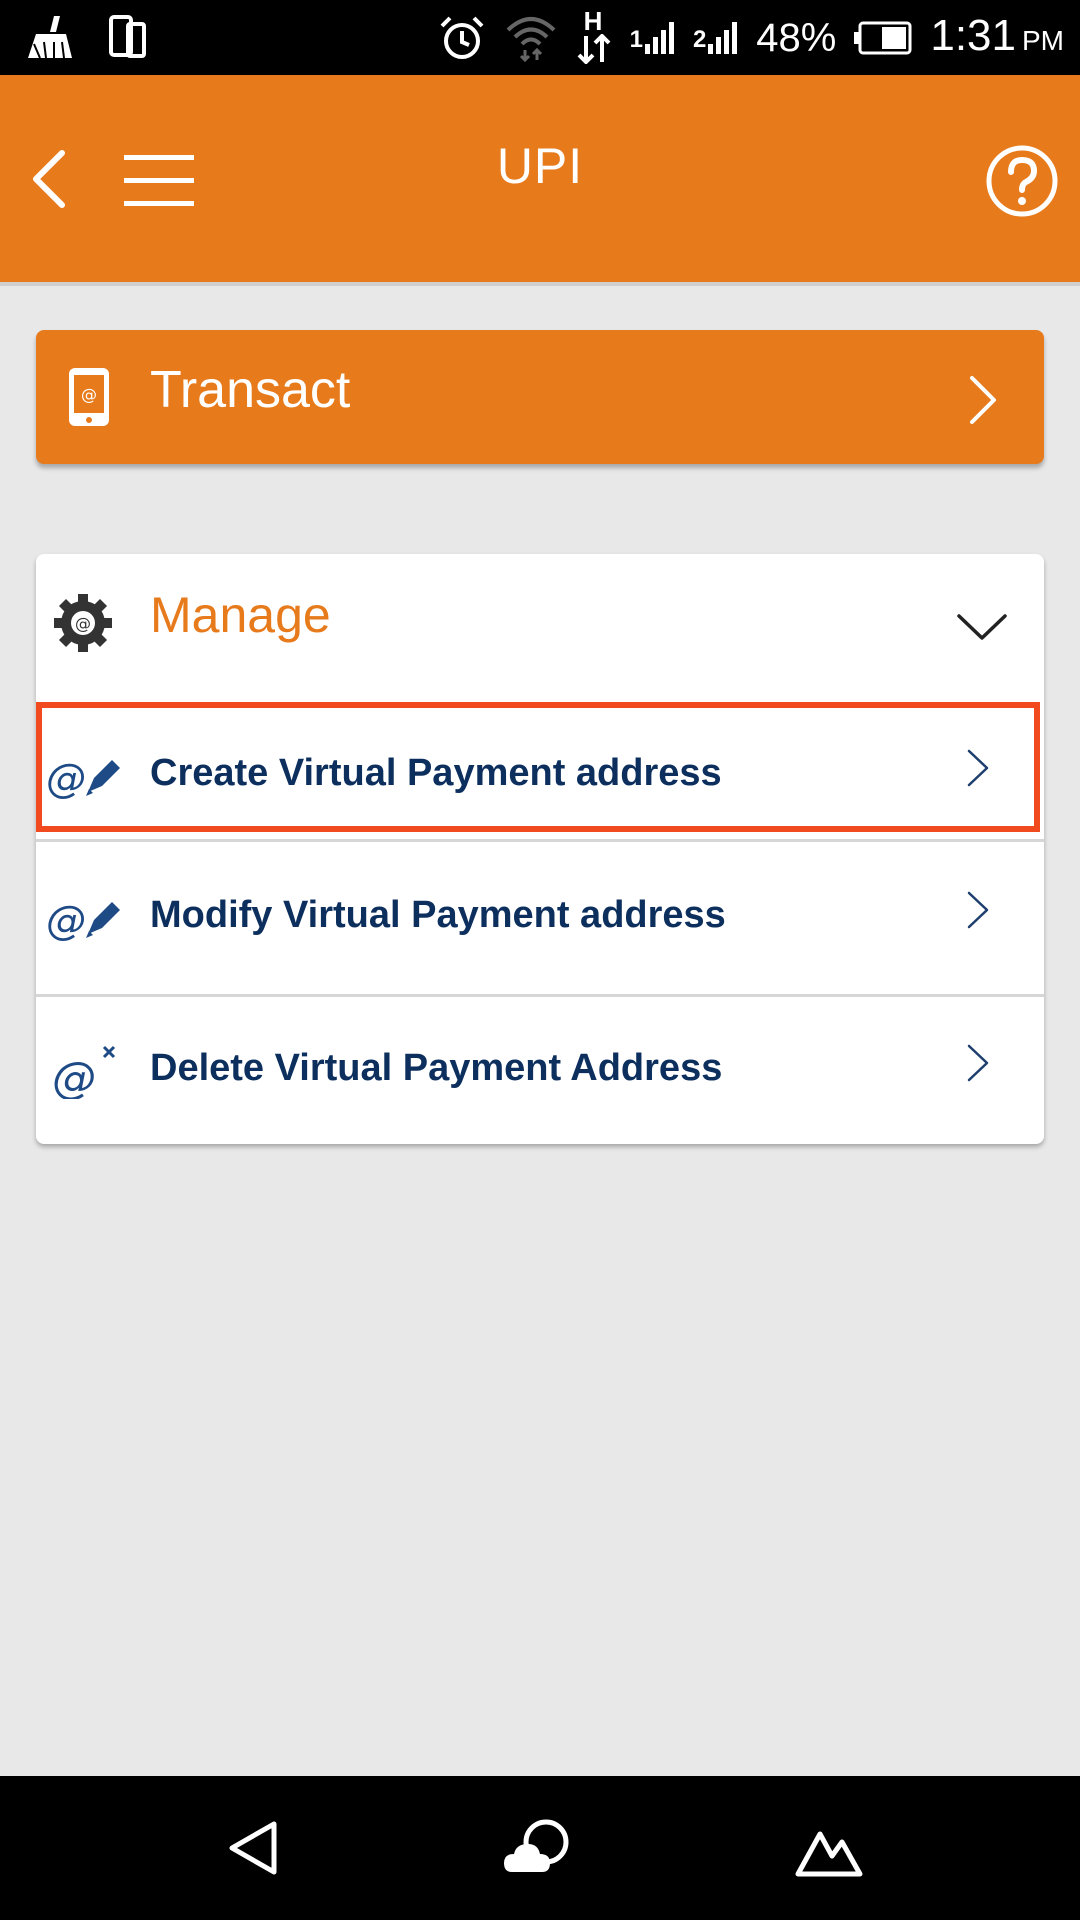 This screenshot has width=1080, height=1920. I want to click on sim2-signal-icon: 2, so click(715, 38).